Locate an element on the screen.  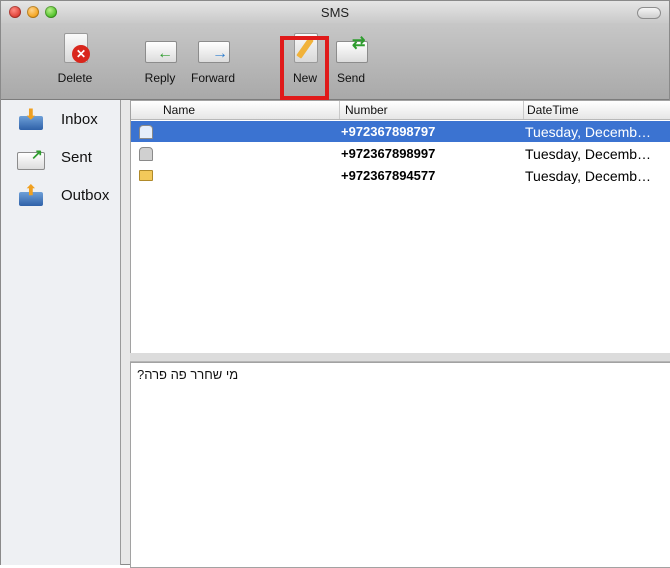
forward-button: → Forward is located at coordinates (213, 58).